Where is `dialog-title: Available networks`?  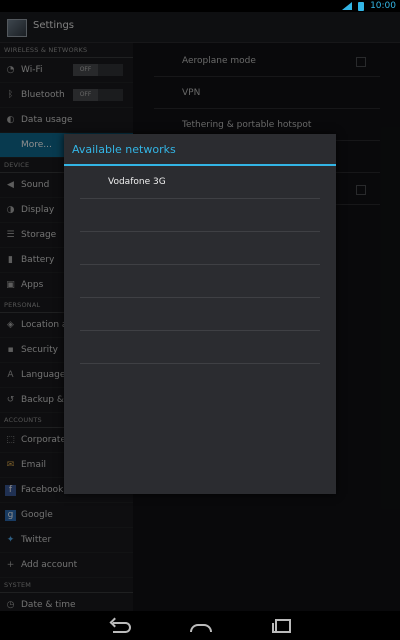
dialog-title: Available networks is located at coordinates (200, 150).